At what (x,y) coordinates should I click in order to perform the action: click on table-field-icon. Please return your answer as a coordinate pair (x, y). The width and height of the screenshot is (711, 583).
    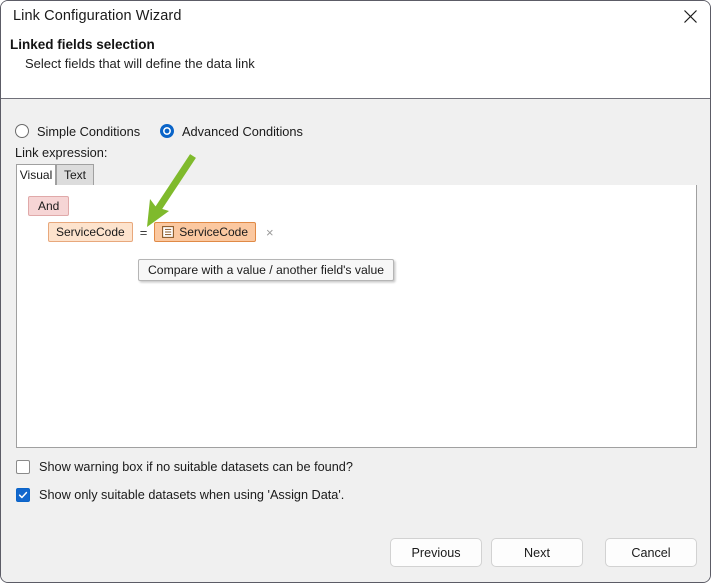
    Looking at the image, I should click on (168, 232).